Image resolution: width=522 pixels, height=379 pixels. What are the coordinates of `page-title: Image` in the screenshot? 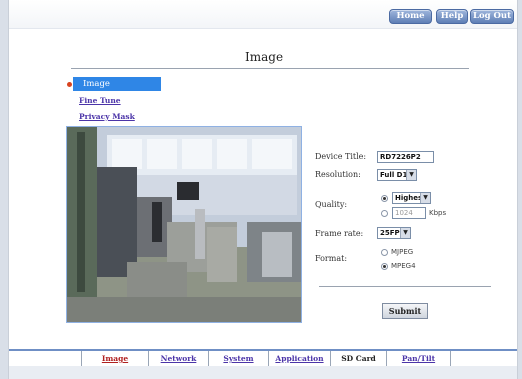 It's located at (264, 57).